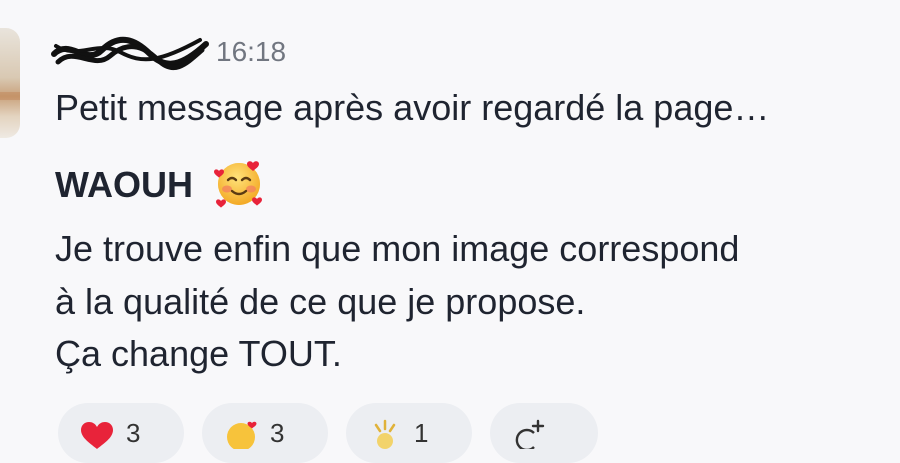  I want to click on reactions-bar: 3 3 1, so click(328, 433).